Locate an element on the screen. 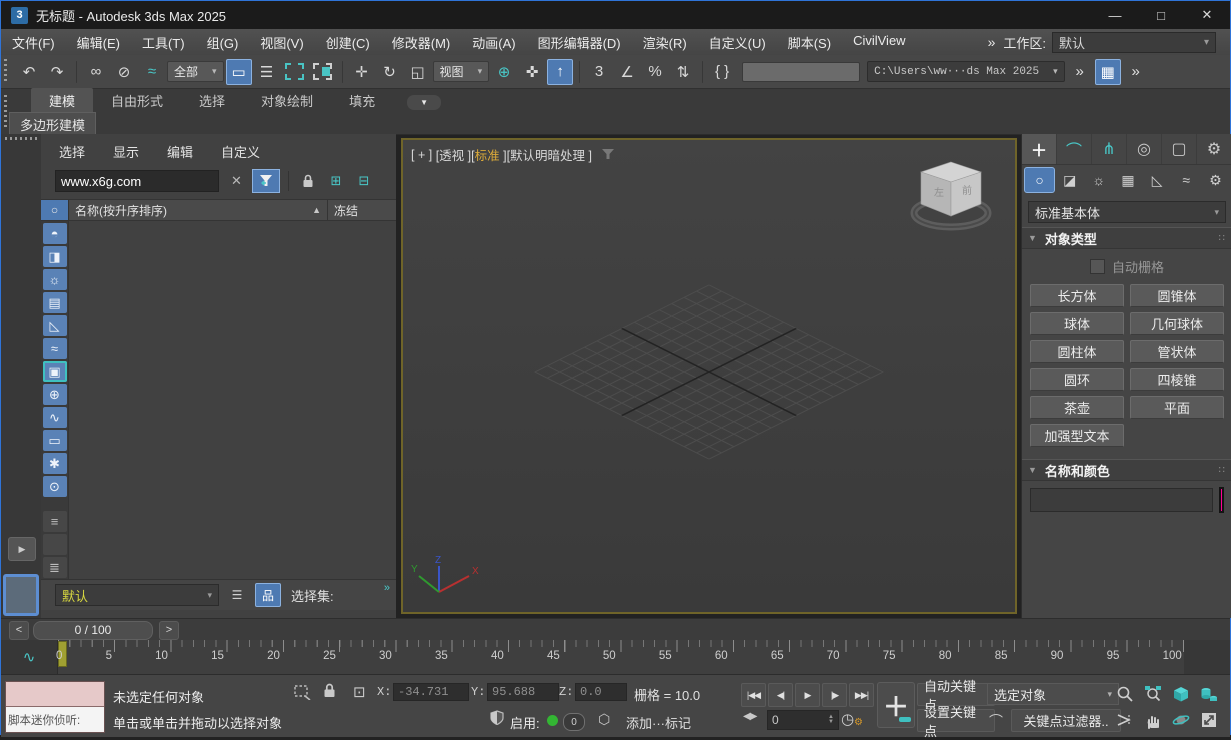 The image size is (1231, 740). isolate-selection-icon is located at coordinates (302, 692).